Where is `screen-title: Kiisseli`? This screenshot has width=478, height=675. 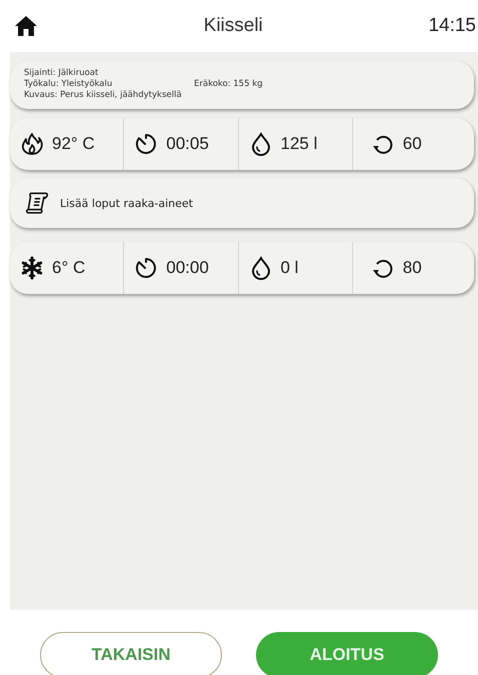 screen-title: Kiisseli is located at coordinates (233, 26).